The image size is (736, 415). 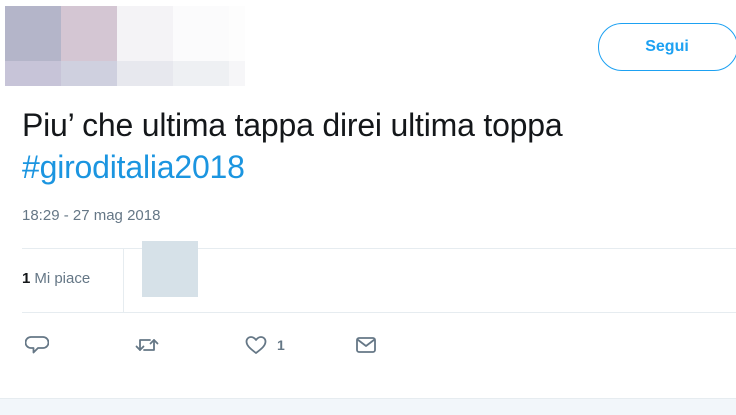 I want to click on follow-button: Segui, so click(x=667, y=47).